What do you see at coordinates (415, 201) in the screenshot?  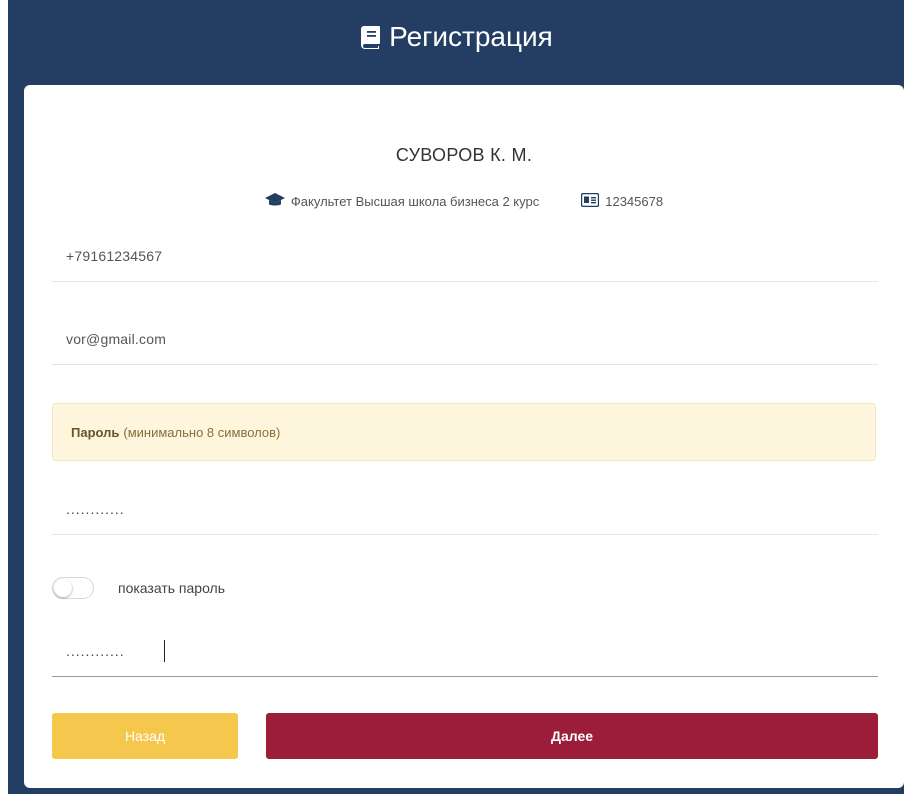 I see `faculty-text: Факультет Высшая школа бизнеса 2 курс` at bounding box center [415, 201].